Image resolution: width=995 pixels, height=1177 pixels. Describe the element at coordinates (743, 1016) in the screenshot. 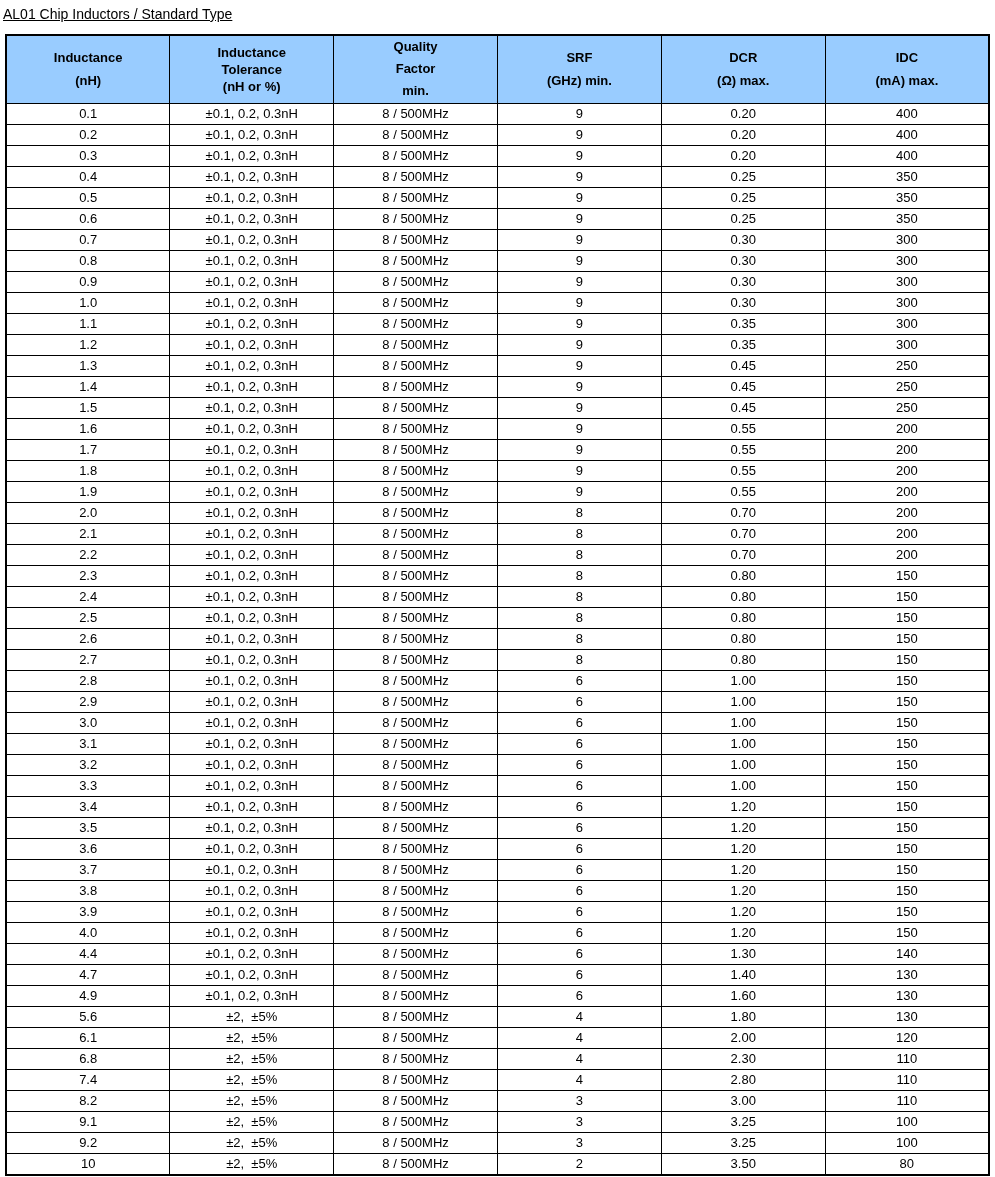

I see `table-cell: 1.80` at that location.